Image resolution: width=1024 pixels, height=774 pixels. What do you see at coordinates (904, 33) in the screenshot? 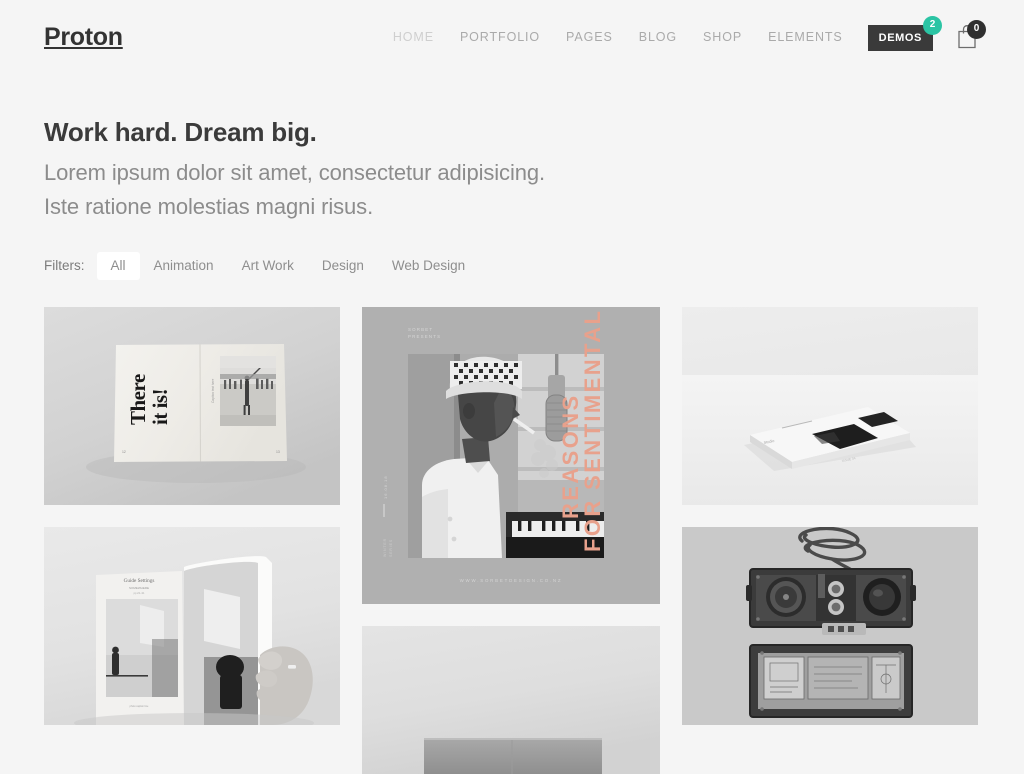
I see `demos-button-wrapper: DEMOS 2` at bounding box center [904, 33].